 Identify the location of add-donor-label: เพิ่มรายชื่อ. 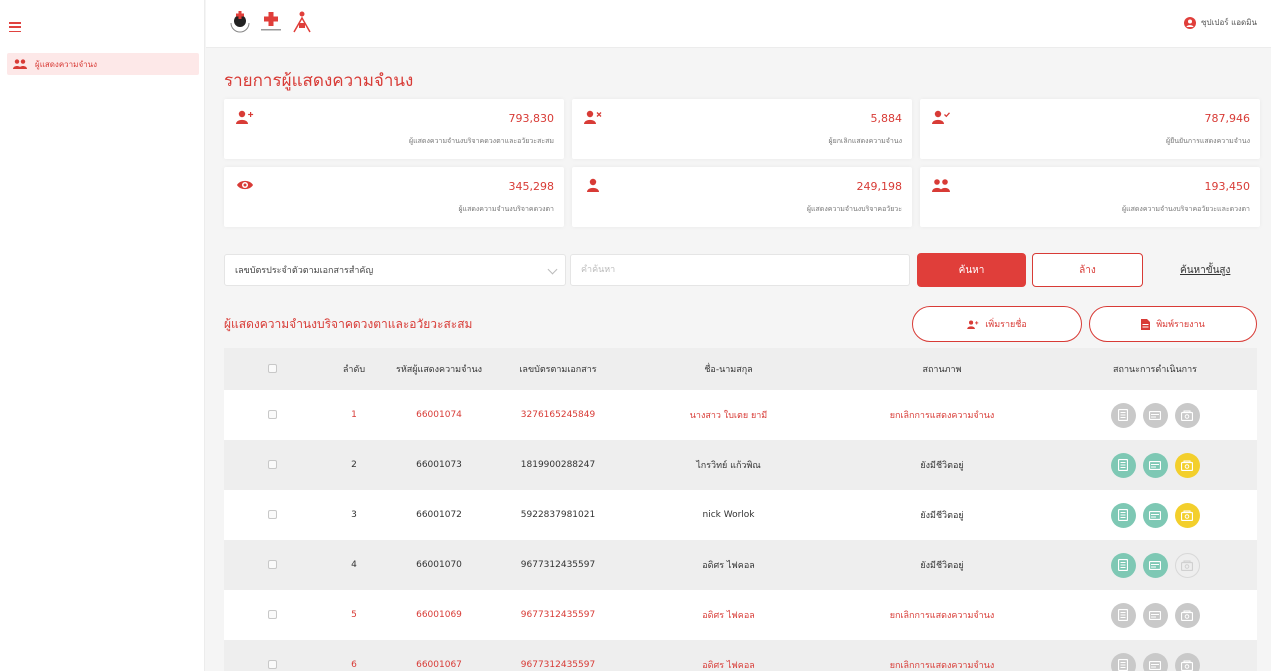
(1006, 325).